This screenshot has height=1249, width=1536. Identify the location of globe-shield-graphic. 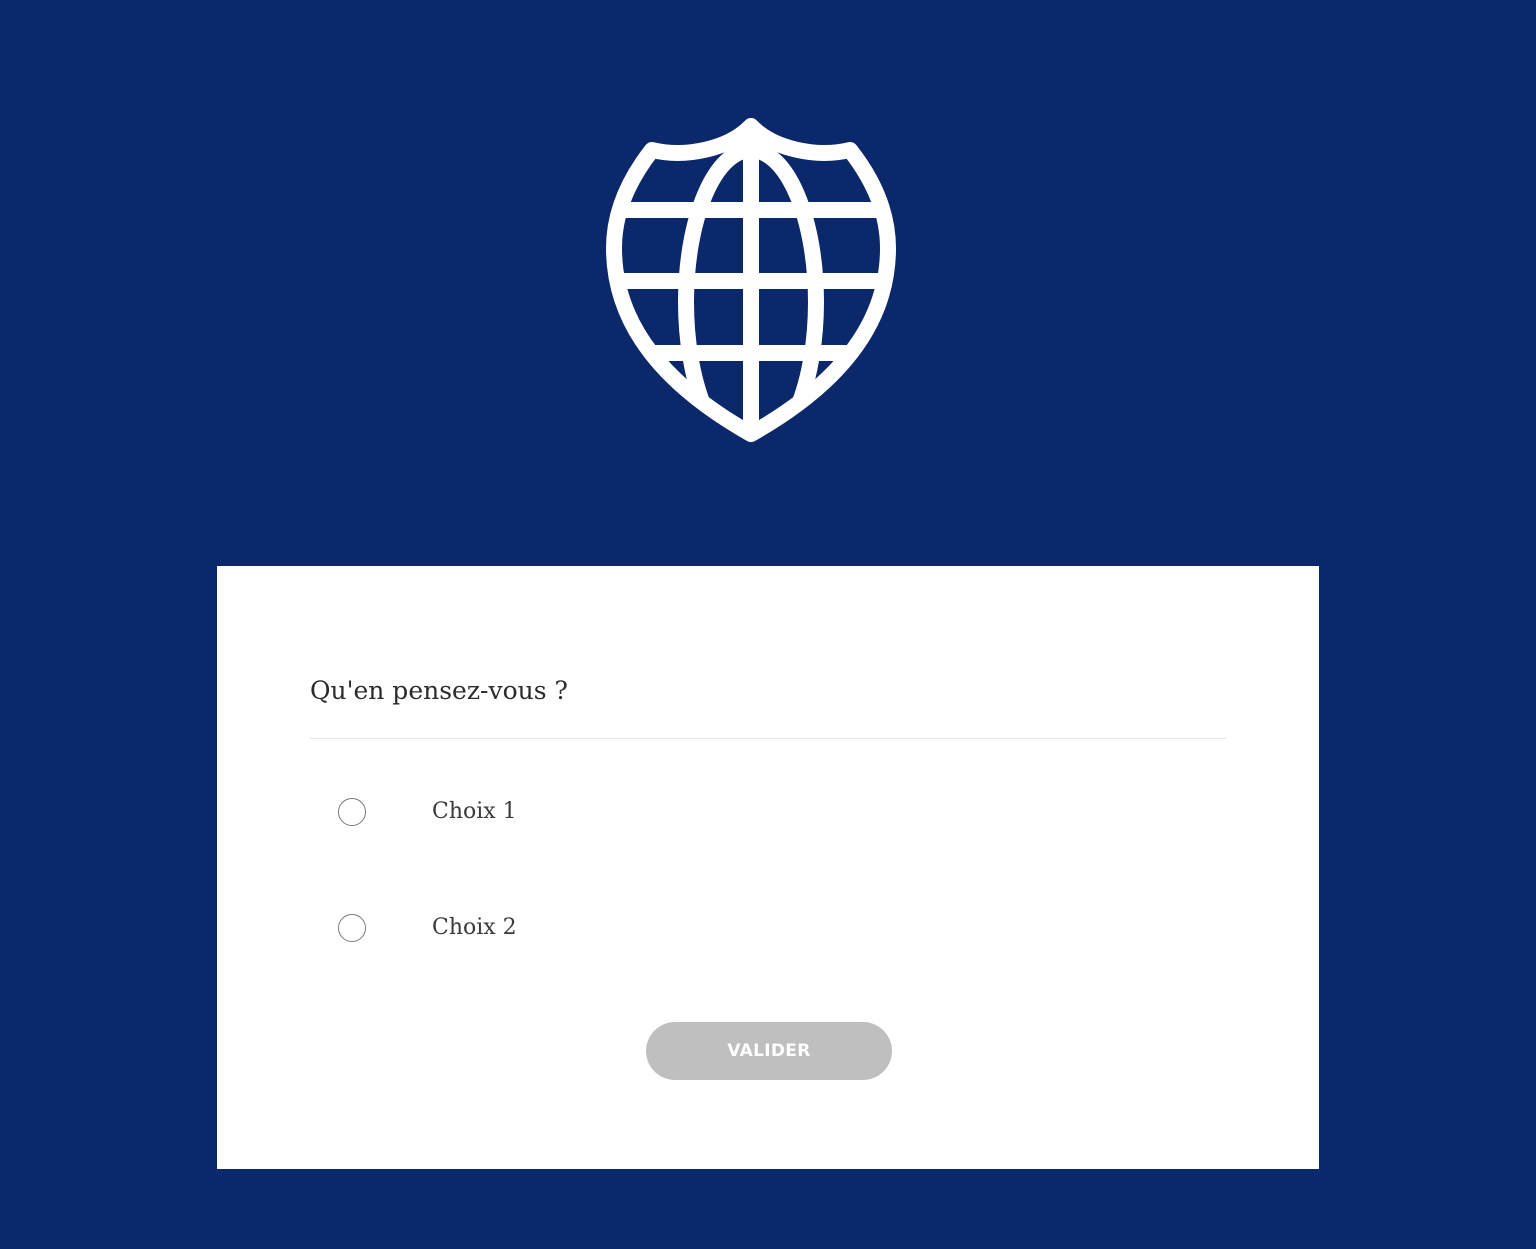
(751, 280).